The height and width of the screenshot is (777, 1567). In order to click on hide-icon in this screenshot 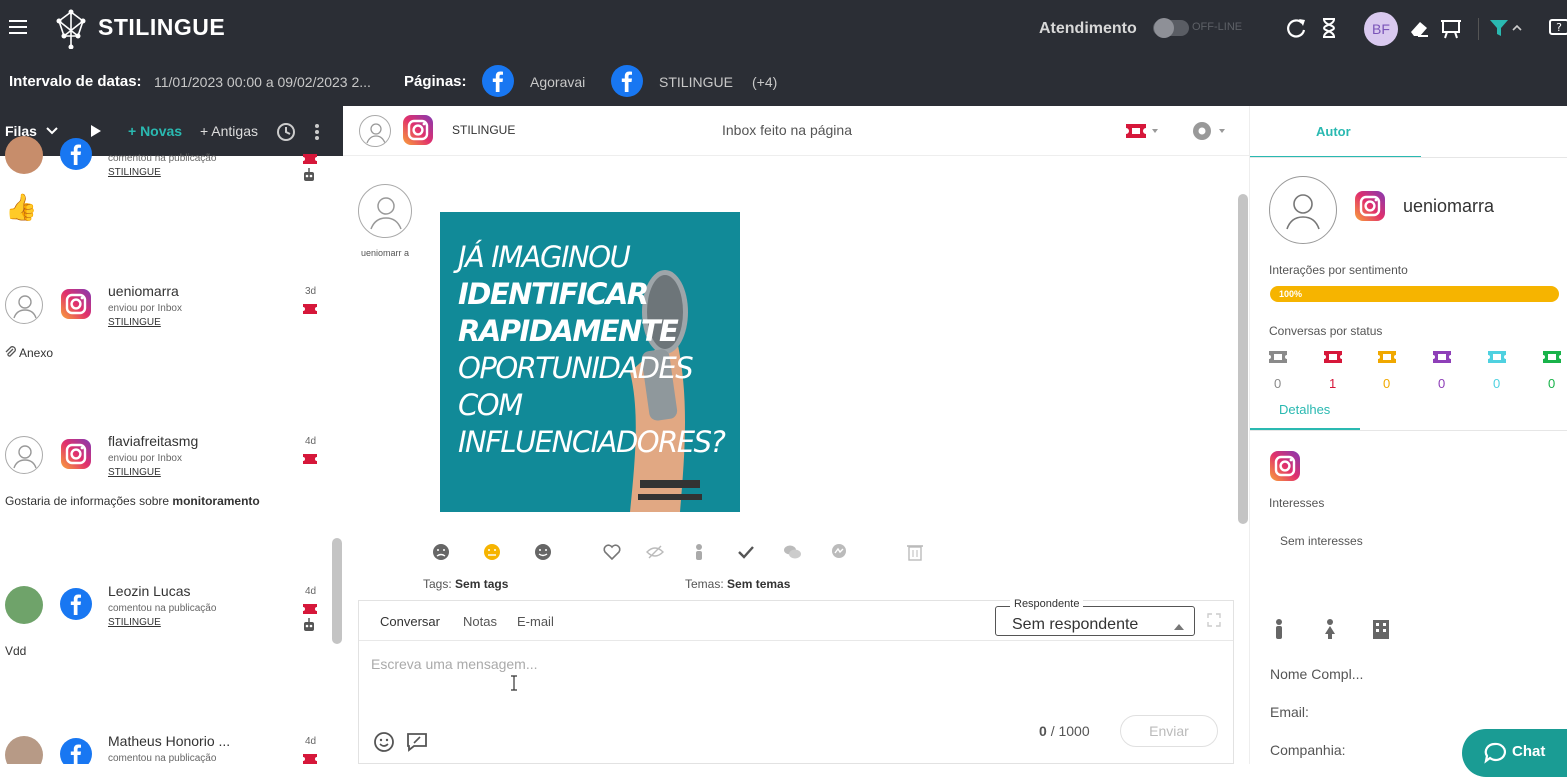, I will do `click(655, 552)`.